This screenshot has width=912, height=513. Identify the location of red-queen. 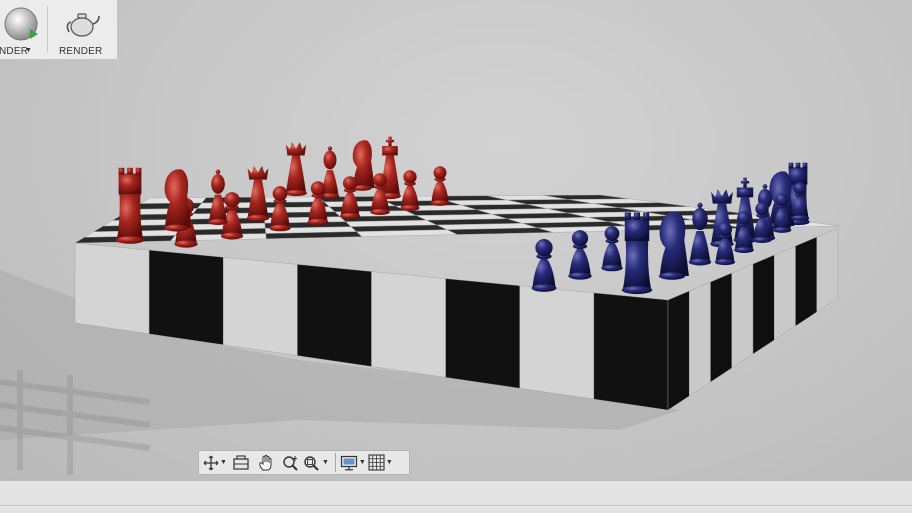
(296, 169).